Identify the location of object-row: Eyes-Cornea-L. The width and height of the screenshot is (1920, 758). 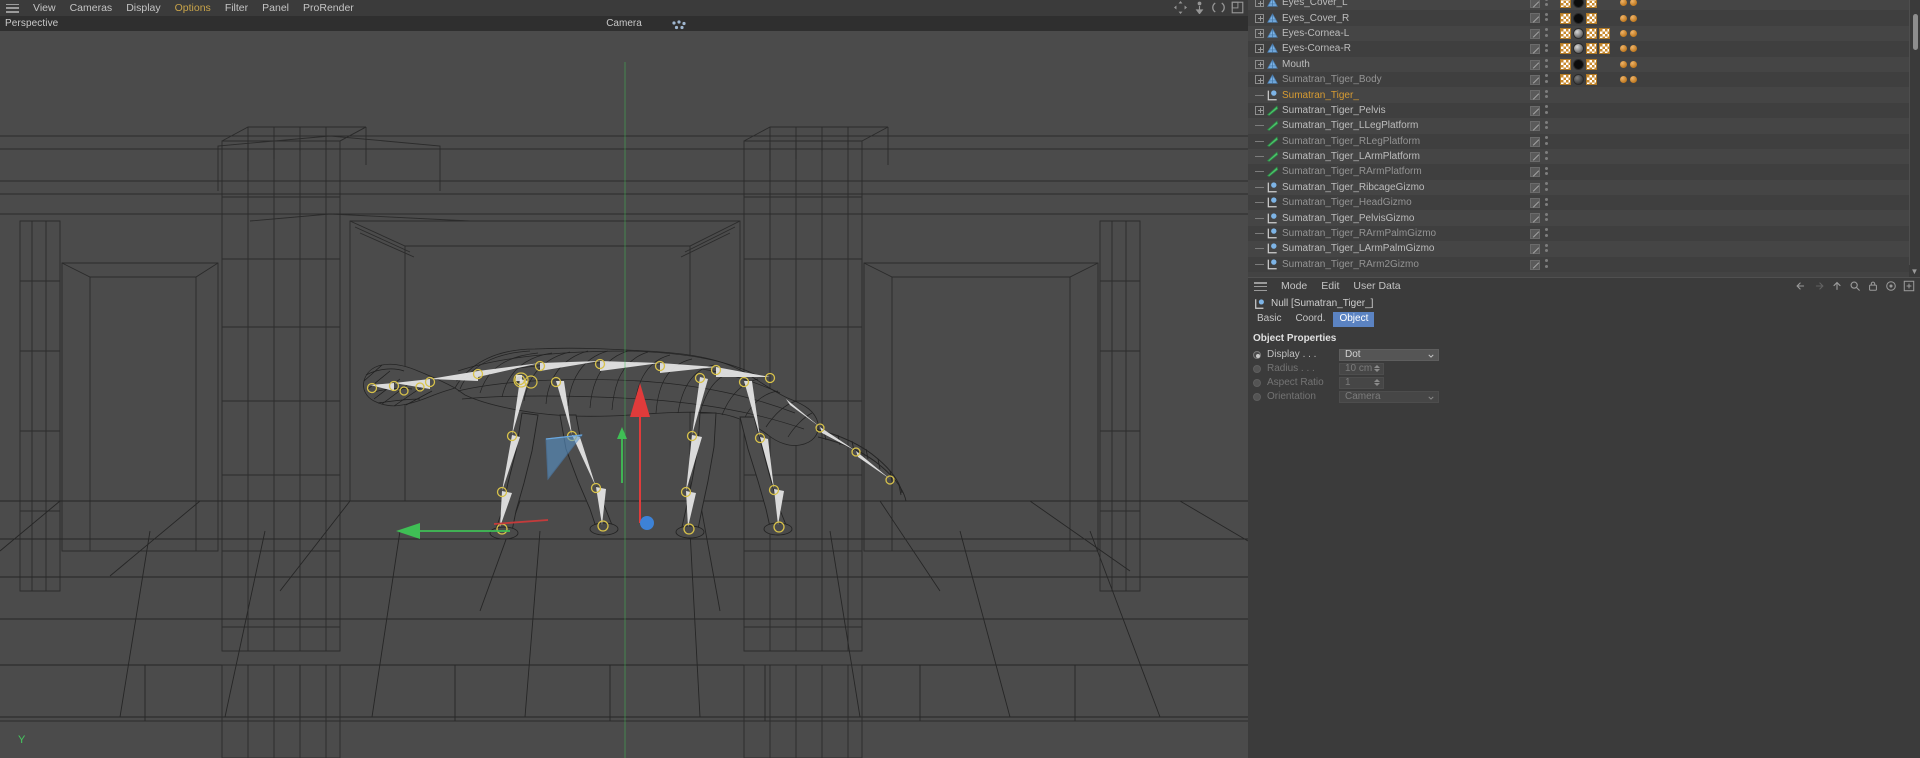
(1584, 33).